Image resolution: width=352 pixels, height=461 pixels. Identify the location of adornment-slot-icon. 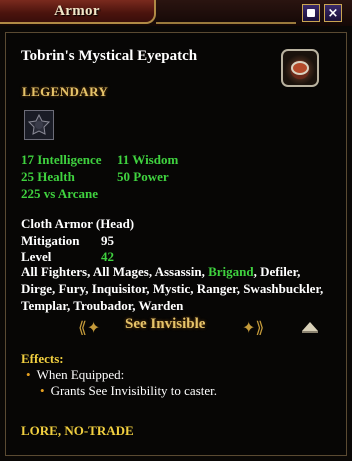
(39, 125).